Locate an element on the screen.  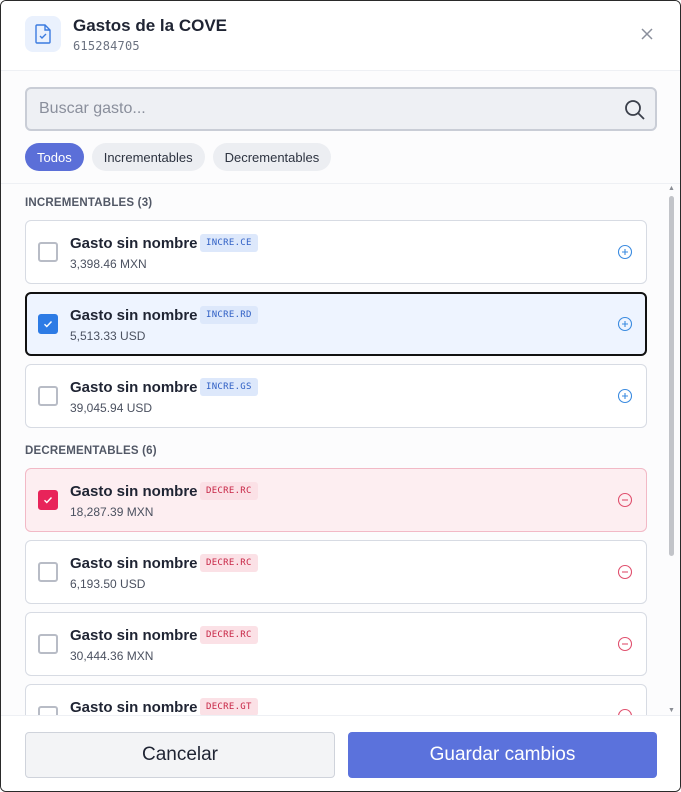
expense-code-badge: INCRE.CE is located at coordinates (229, 243).